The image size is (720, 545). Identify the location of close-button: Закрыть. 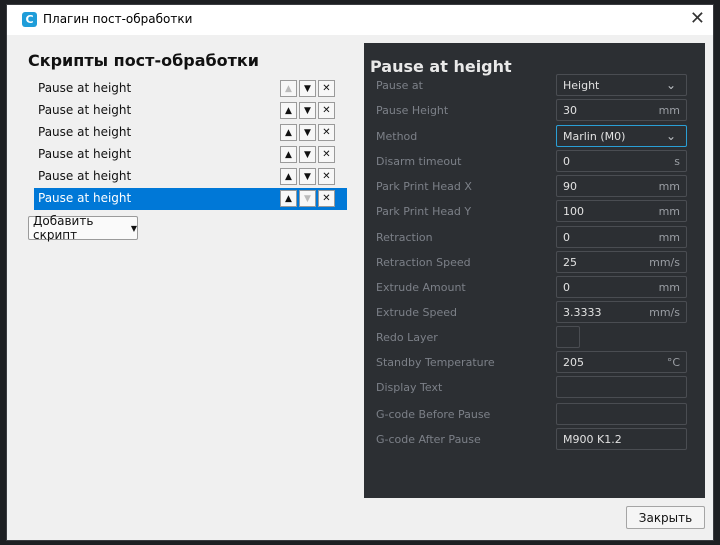
(665, 517).